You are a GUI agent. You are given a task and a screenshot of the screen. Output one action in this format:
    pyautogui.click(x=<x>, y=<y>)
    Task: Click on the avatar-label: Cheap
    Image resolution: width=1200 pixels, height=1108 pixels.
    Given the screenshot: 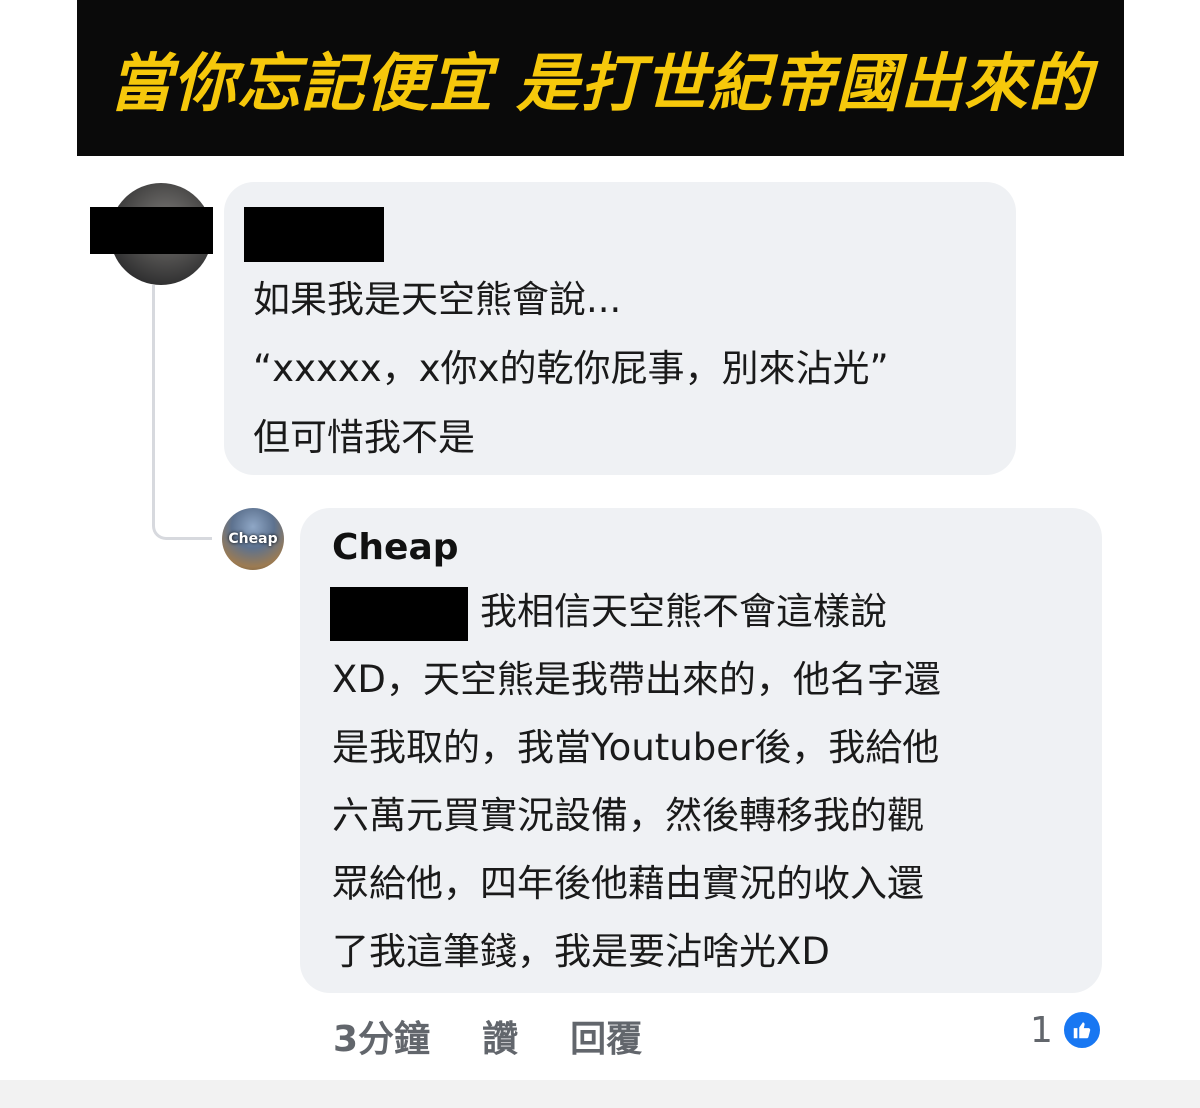 What is the action you would take?
    pyautogui.click(x=253, y=539)
    